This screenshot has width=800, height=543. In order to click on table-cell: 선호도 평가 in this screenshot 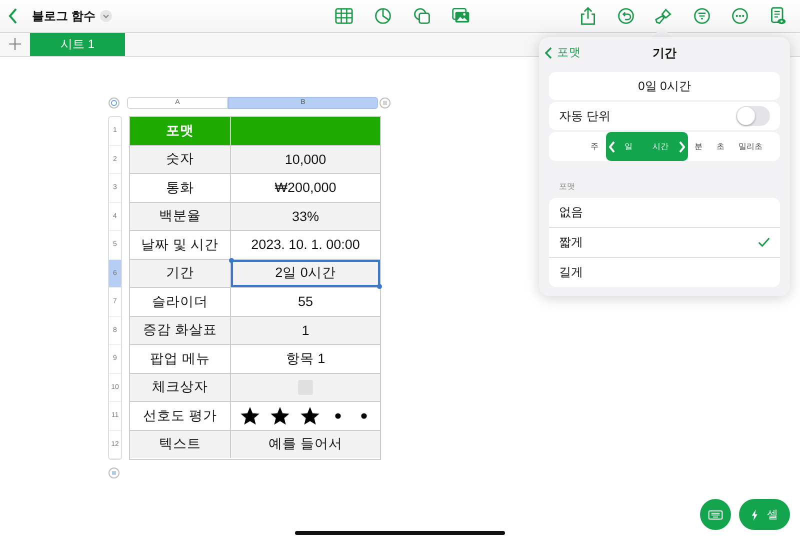, I will do `click(180, 416)`.